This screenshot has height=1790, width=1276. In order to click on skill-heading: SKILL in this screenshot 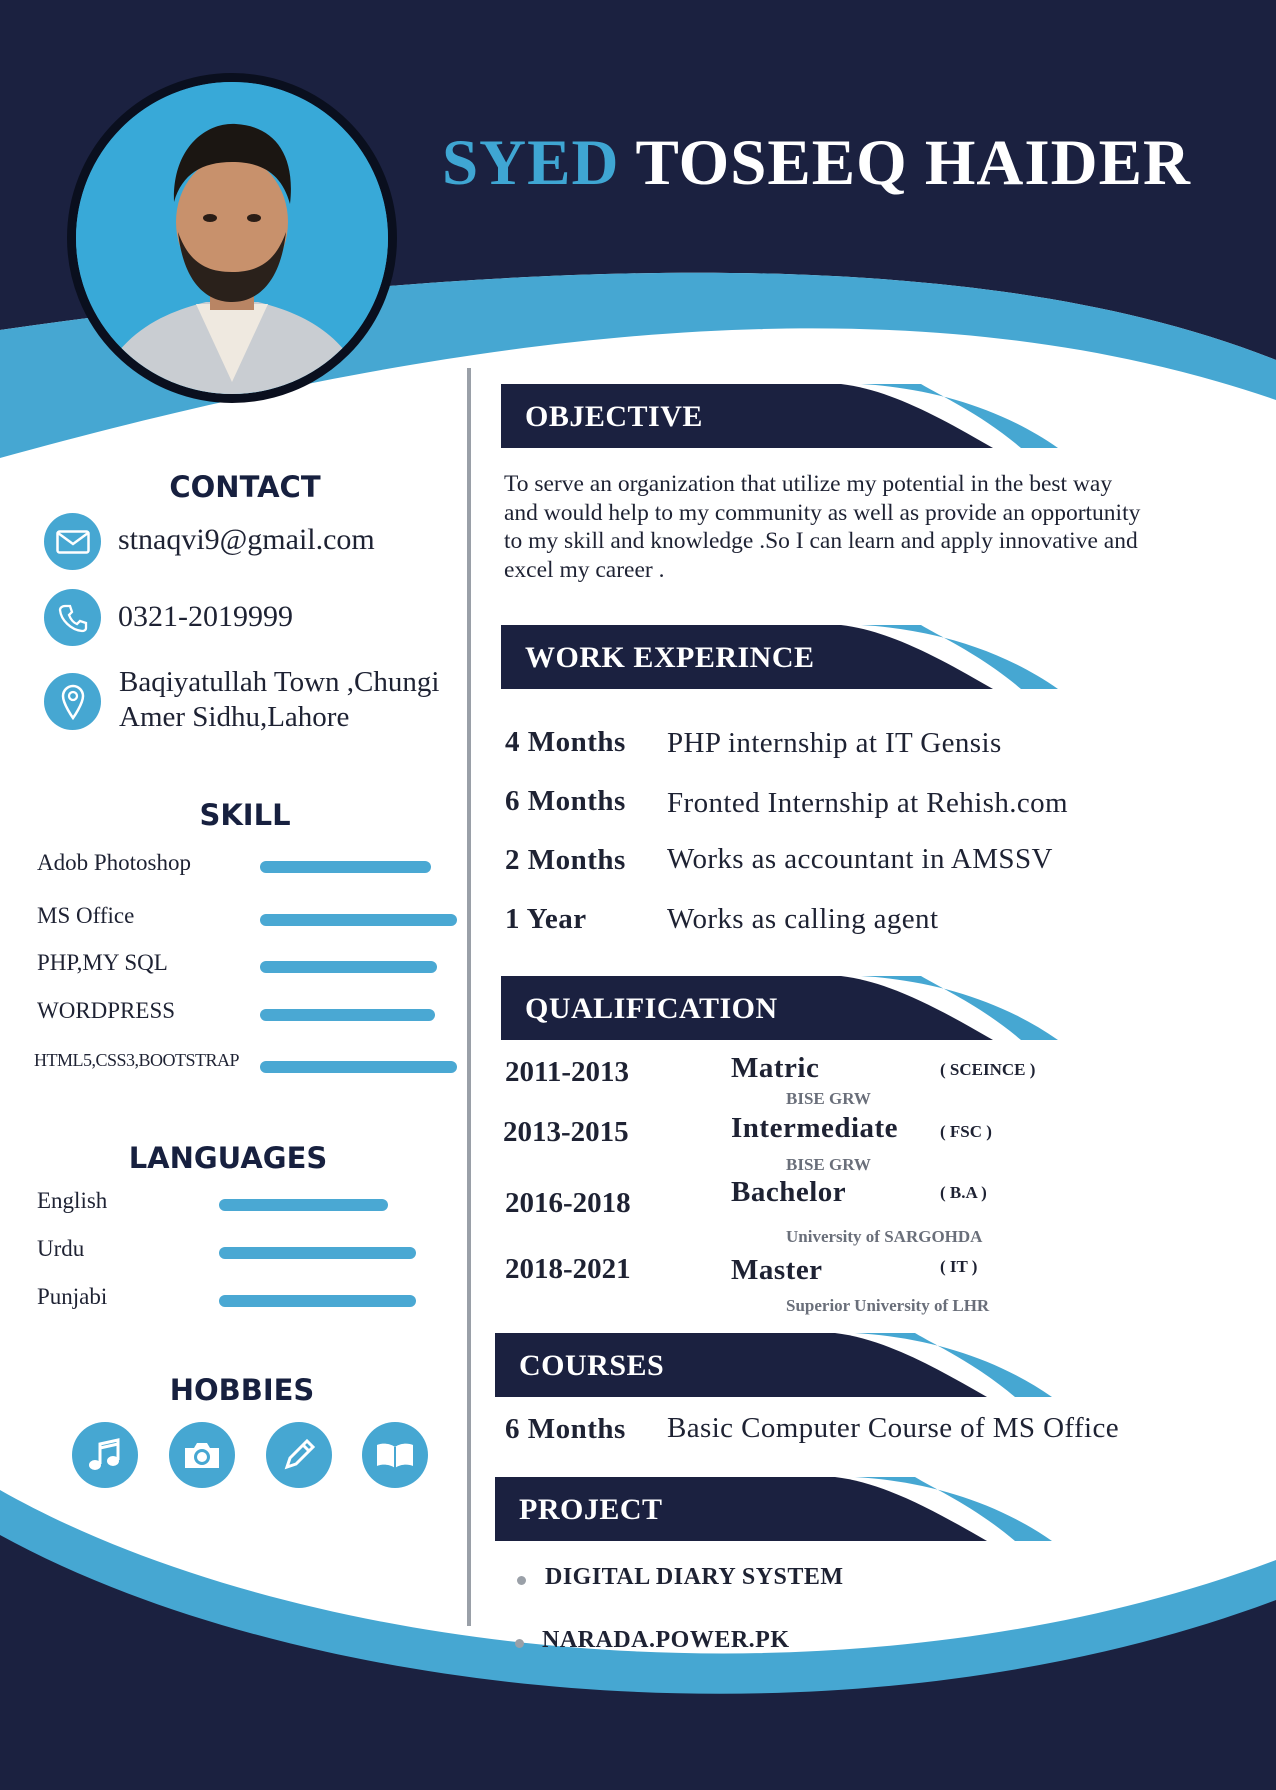, I will do `click(245, 815)`.